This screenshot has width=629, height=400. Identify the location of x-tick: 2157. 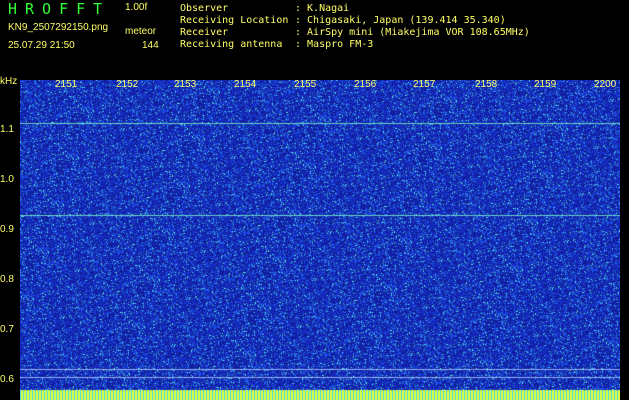
(424, 84).